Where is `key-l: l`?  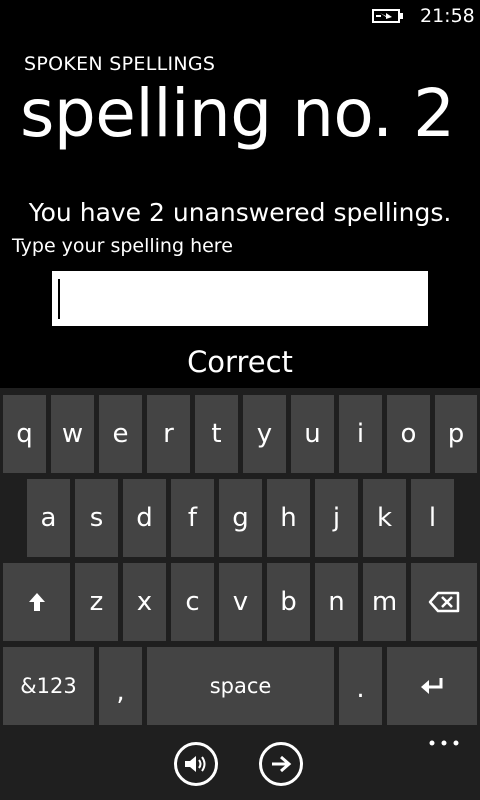
key-l: l is located at coordinates (432, 518).